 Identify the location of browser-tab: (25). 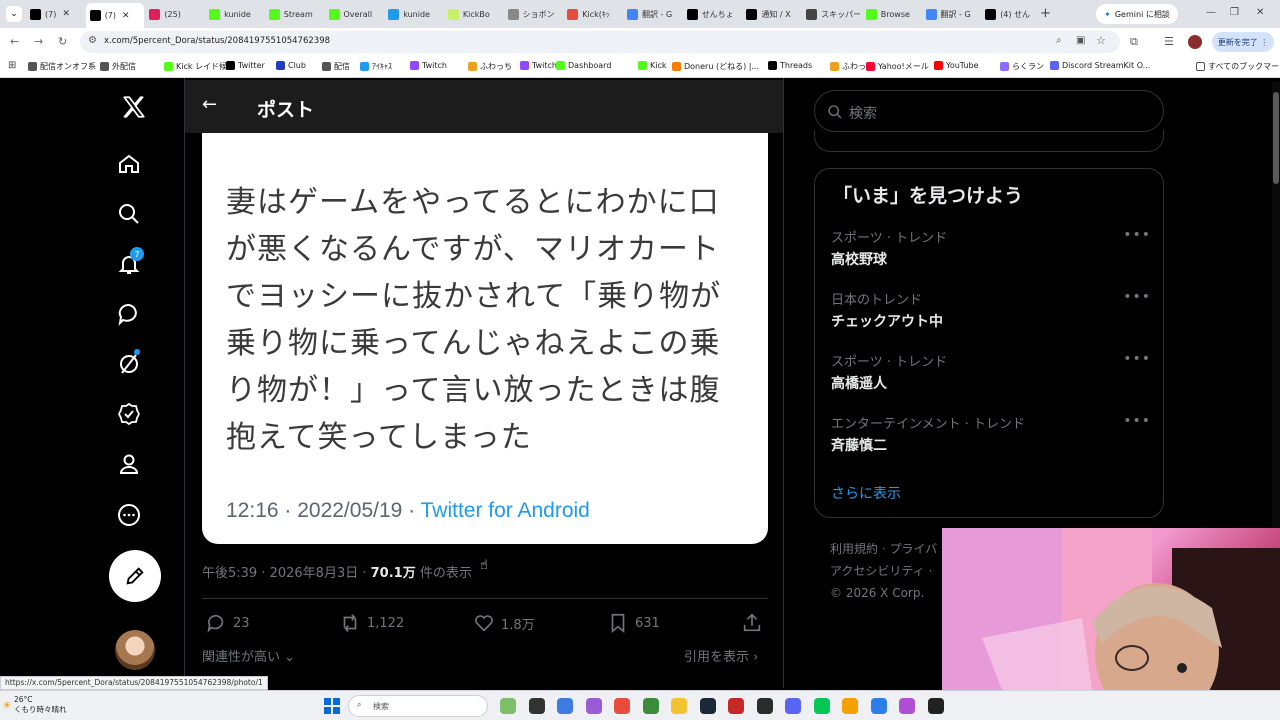
(174, 14).